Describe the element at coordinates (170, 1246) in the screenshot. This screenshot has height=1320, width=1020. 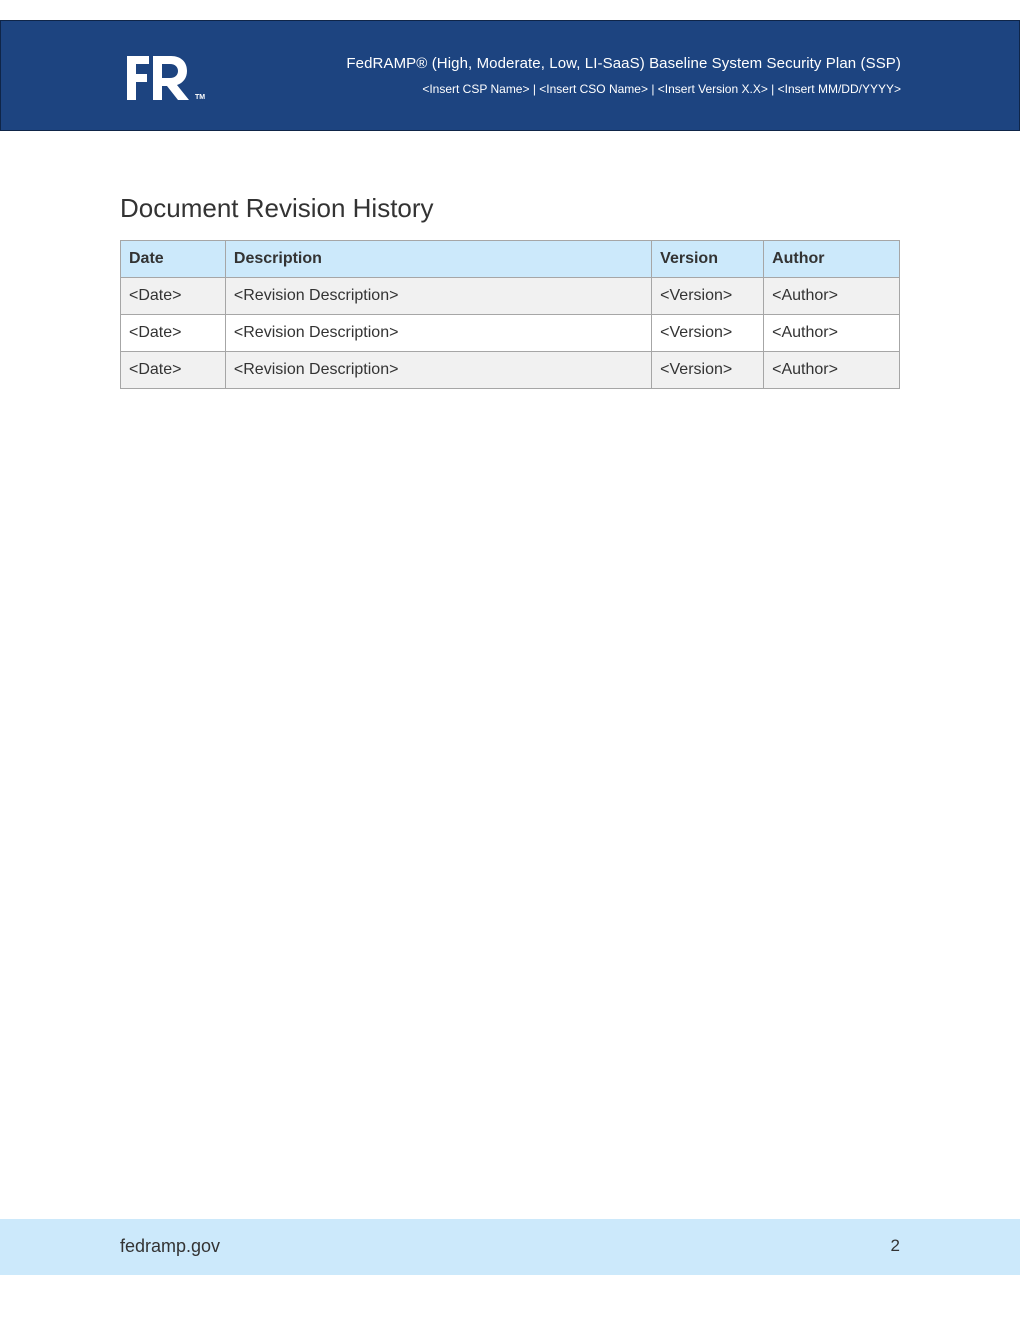
I see `footer-site-link: fedramp.gov` at that location.